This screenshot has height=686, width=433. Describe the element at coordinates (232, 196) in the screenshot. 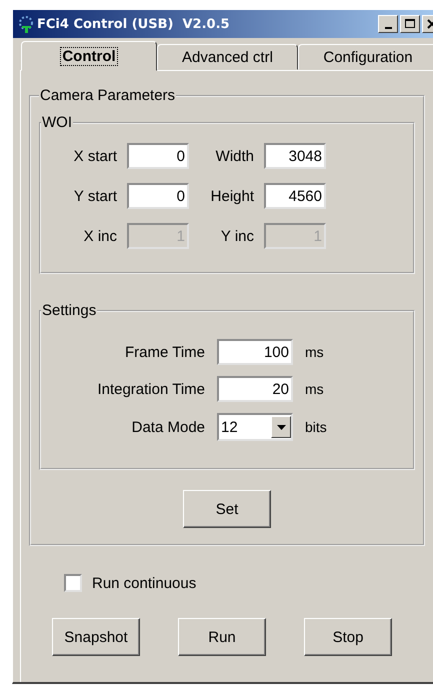

I see `field-label: Height` at that location.